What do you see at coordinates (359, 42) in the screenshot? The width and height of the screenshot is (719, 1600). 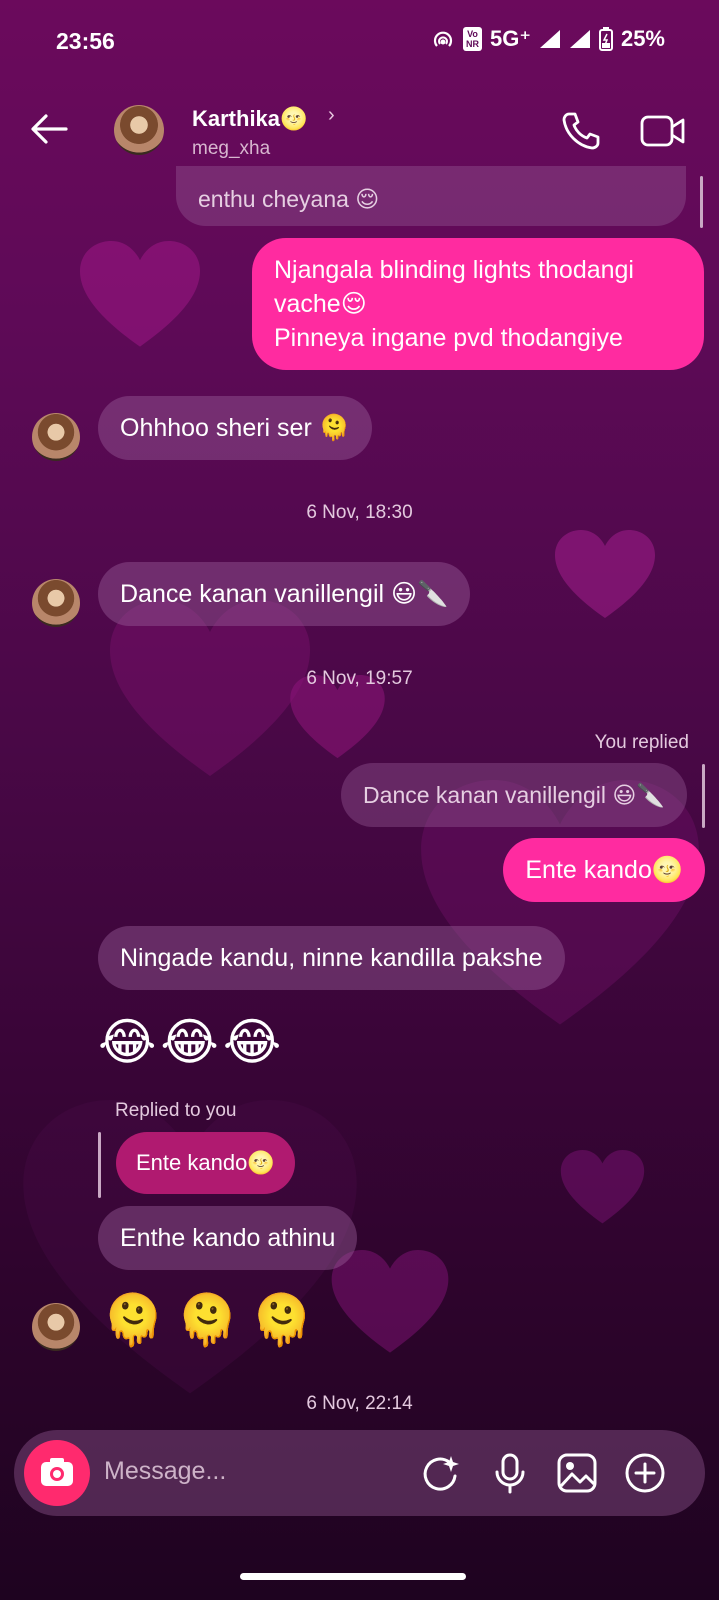 I see `status-bar: 23:56 Vo NR 5G⁺ 25%` at bounding box center [359, 42].